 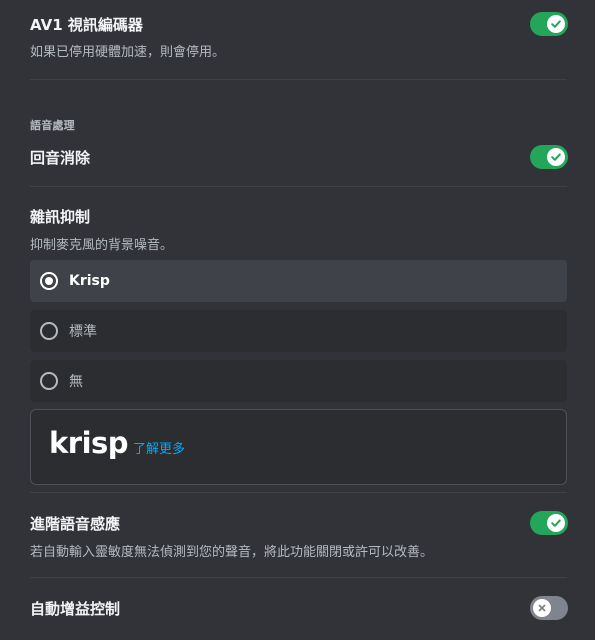 What do you see at coordinates (89, 443) in the screenshot?
I see `krisp-logo: krisp` at bounding box center [89, 443].